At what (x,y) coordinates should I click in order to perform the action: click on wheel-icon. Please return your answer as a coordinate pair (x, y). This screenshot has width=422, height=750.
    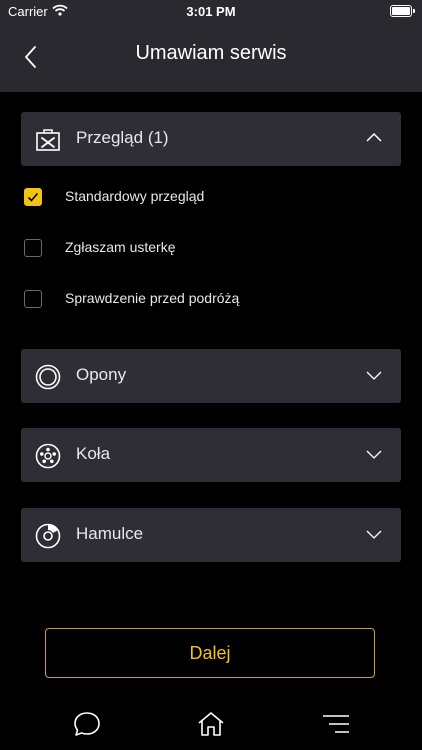
    Looking at the image, I should click on (48, 456).